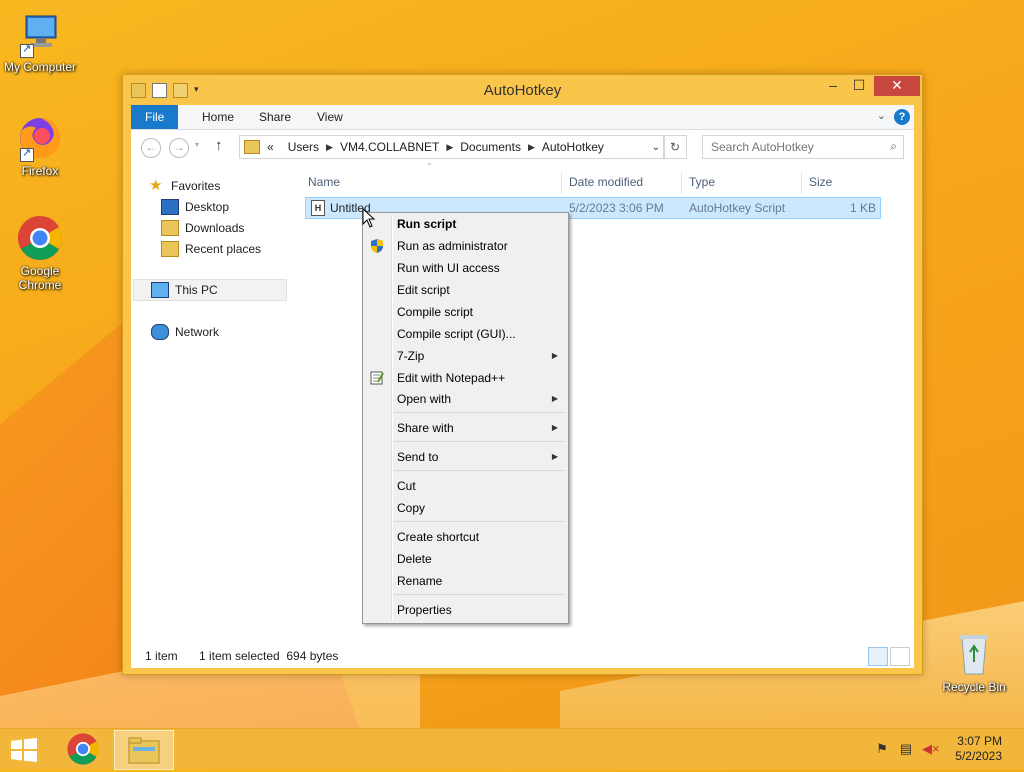 This screenshot has width=1024, height=772. Describe the element at coordinates (270, 147) in the screenshot. I see `breadcrumb-overflow: «` at that location.